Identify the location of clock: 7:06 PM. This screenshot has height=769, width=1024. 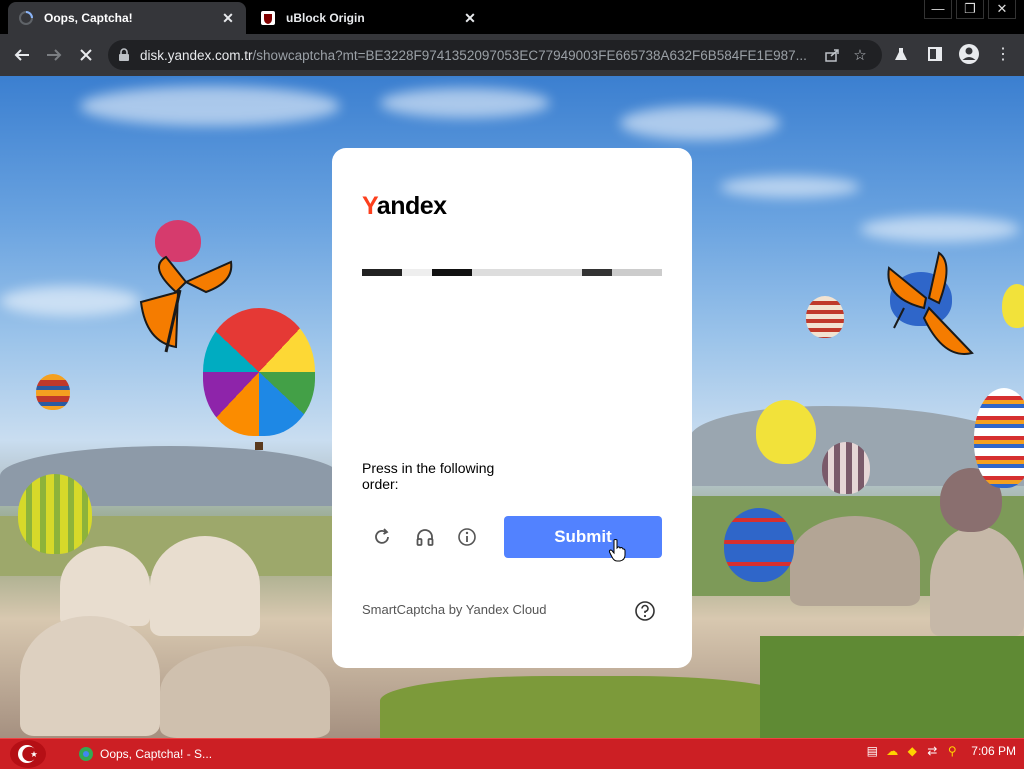
(993, 751).